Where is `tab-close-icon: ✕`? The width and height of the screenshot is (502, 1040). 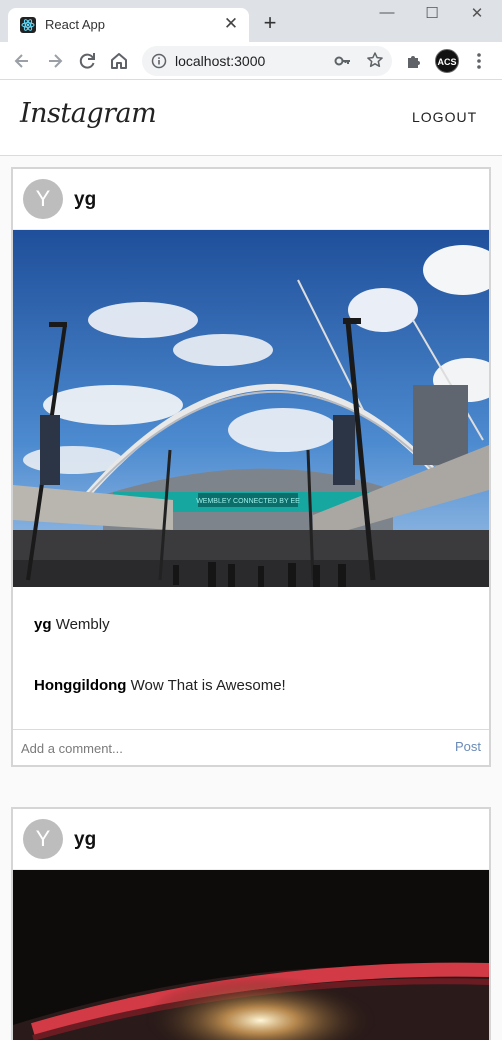 tab-close-icon: ✕ is located at coordinates (231, 24).